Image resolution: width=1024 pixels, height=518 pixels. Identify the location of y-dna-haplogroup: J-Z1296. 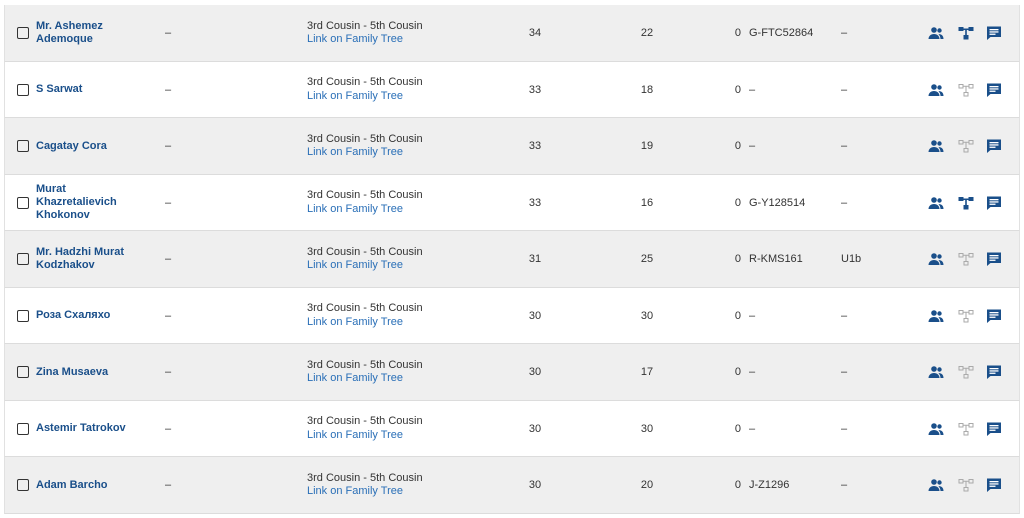
(769, 485).